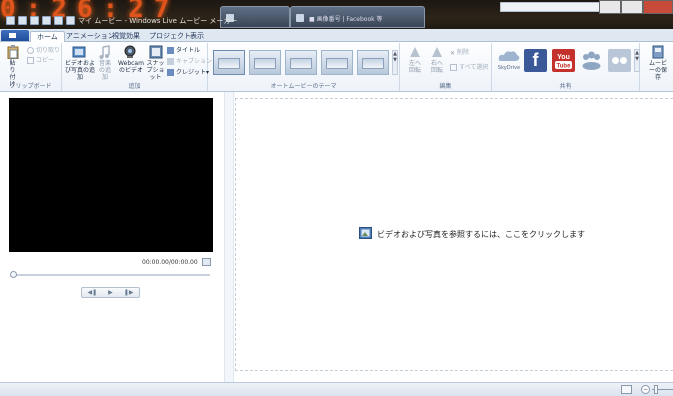 The width and height of the screenshot is (673, 396). Describe the element at coordinates (129, 292) in the screenshot. I see `next-frame-icon: ❚▶` at that location.